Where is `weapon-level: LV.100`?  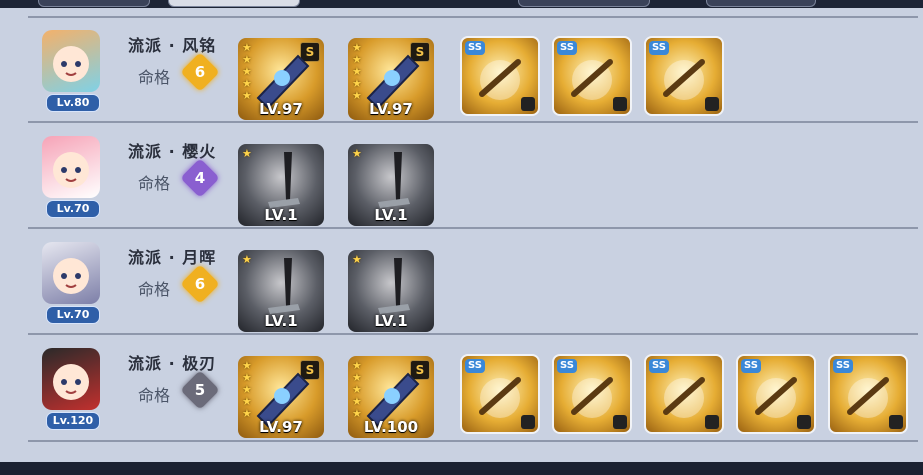 weapon-level: LV.100 is located at coordinates (391, 427).